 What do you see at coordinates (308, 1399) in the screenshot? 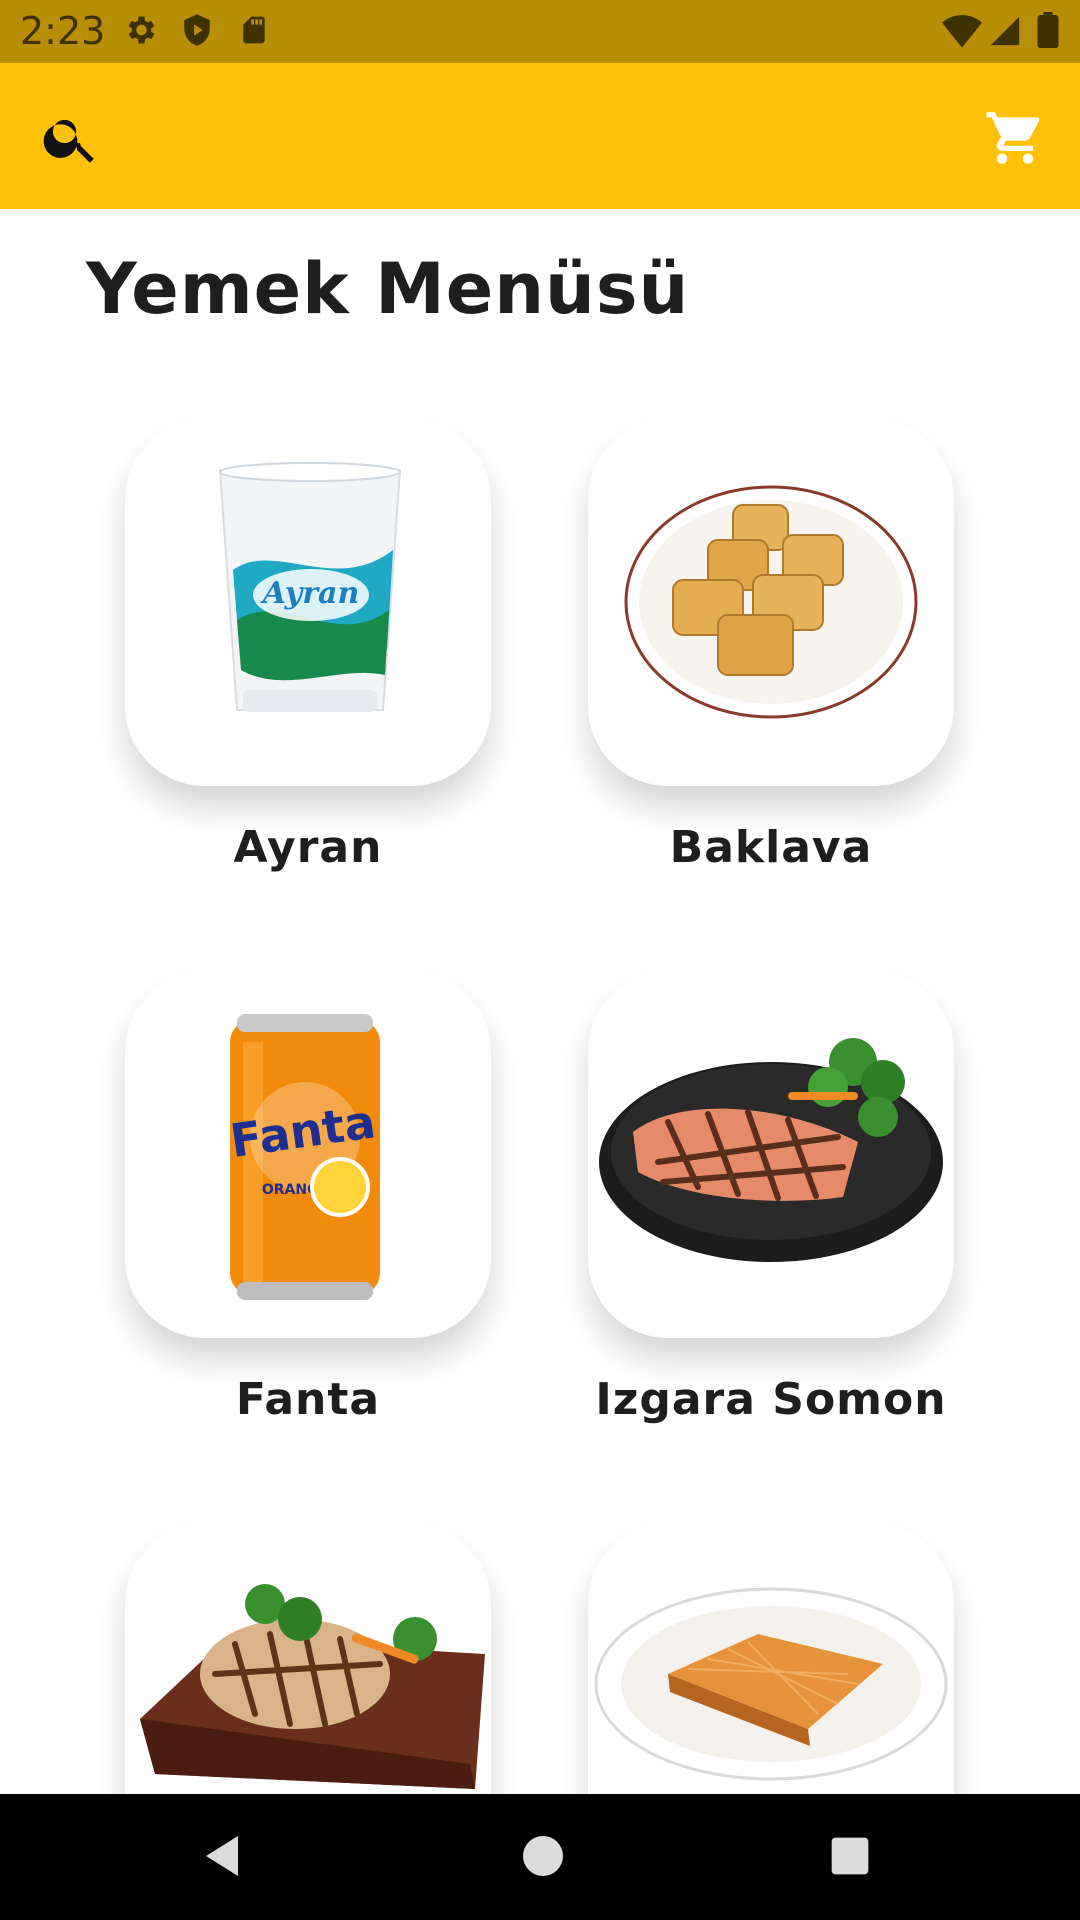
I see `menu-item-name: Fanta` at bounding box center [308, 1399].